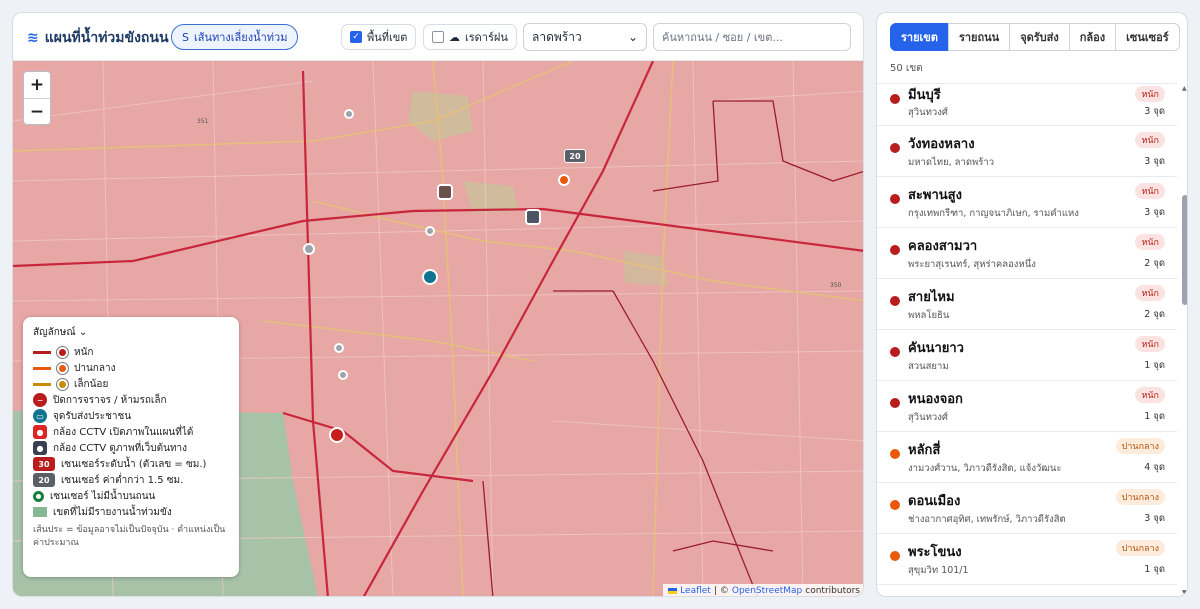 The width and height of the screenshot is (1200, 609). What do you see at coordinates (575, 156) in the screenshot?
I see `sensor-level-badge: 20` at bounding box center [575, 156].